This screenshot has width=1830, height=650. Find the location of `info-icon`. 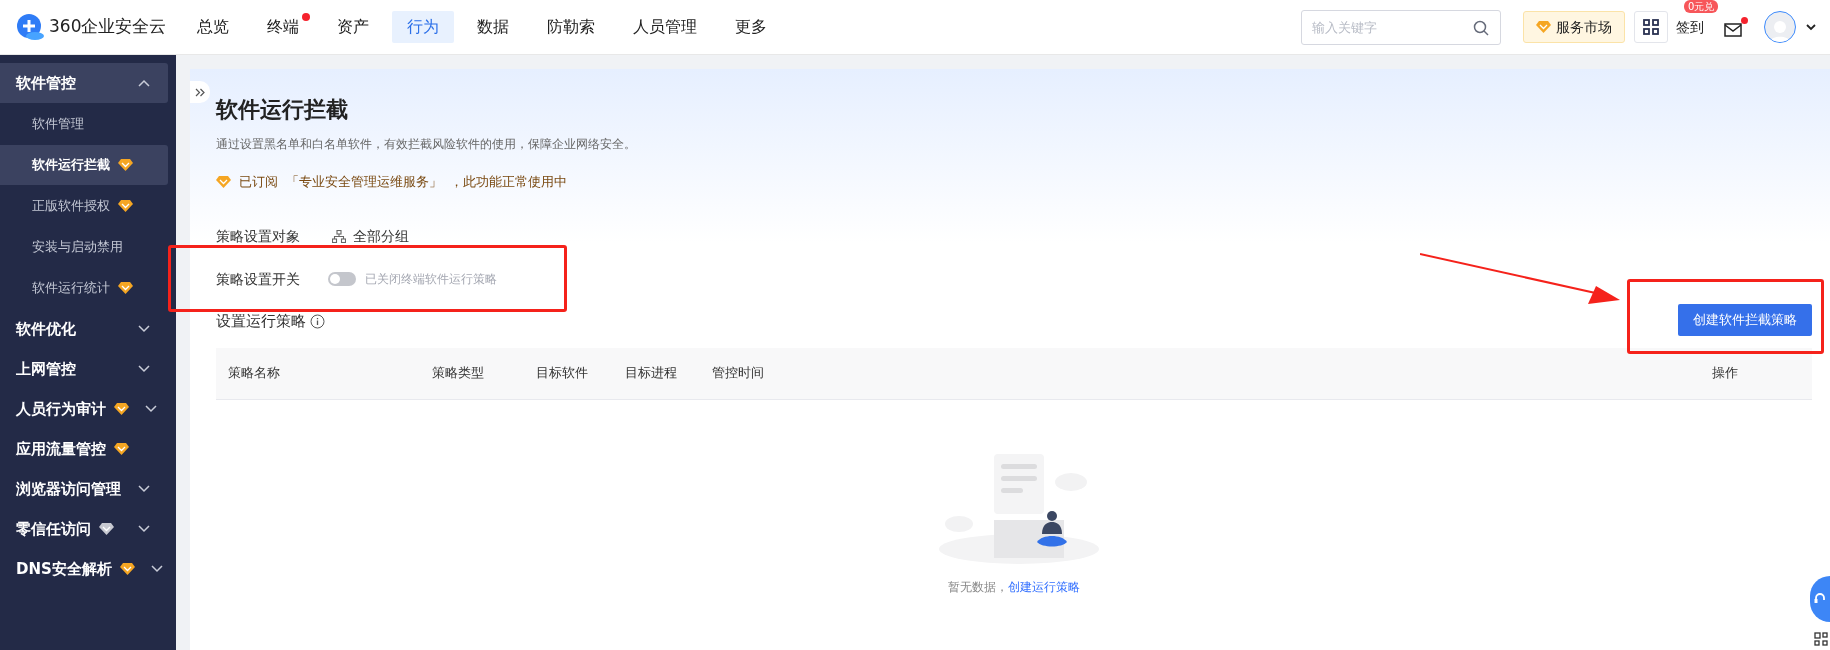

info-icon is located at coordinates (317, 321).